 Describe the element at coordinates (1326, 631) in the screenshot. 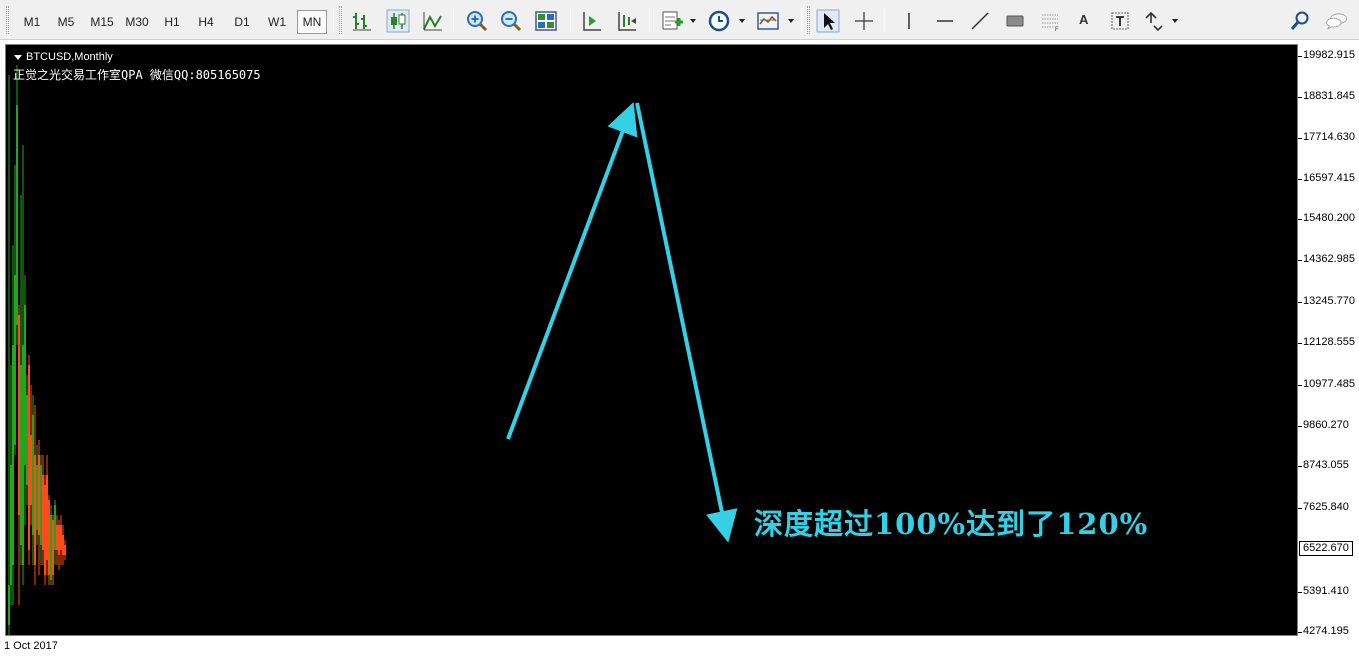

I see `price-axis-label: 4274.195` at that location.